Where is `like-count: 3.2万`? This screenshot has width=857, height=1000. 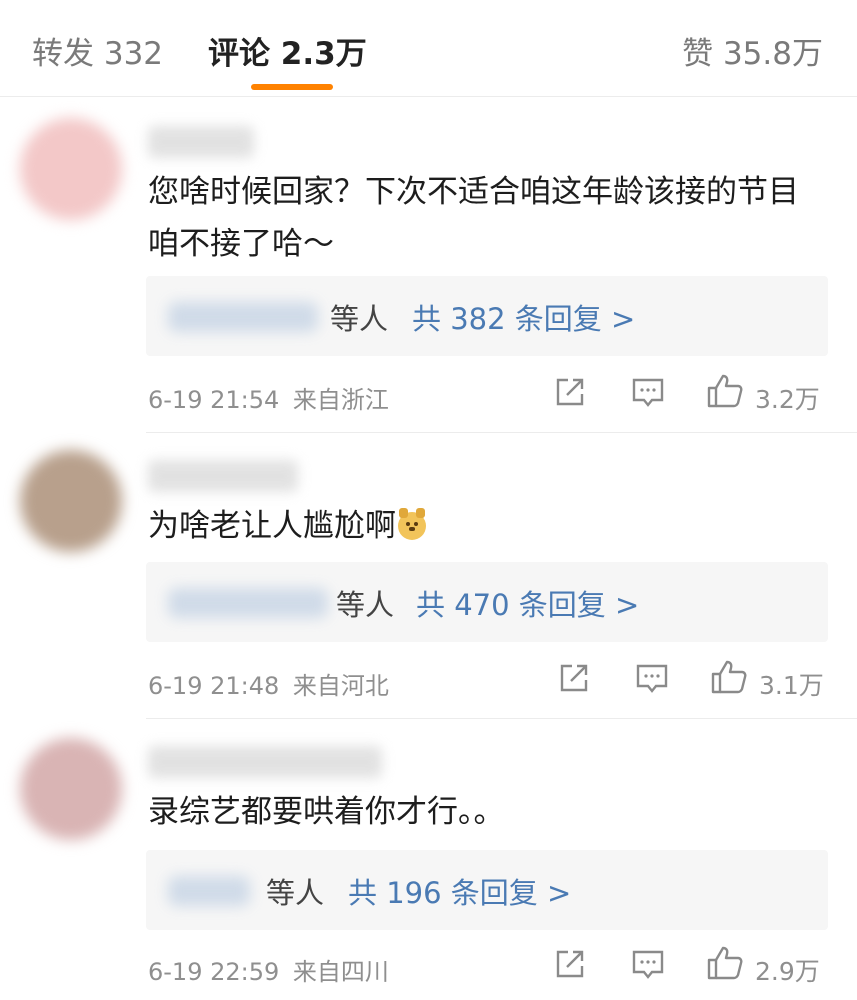 like-count: 3.2万 is located at coordinates (787, 399).